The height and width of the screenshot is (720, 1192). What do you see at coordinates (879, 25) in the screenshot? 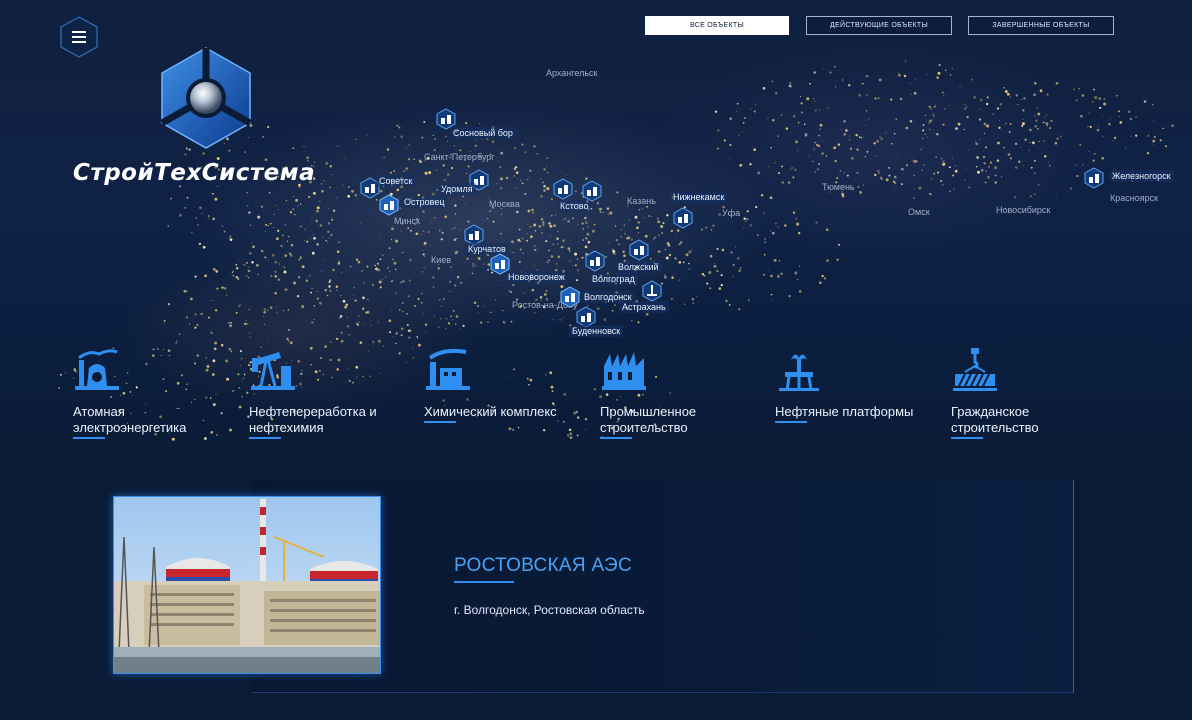
I see `filter-active-objects-button: ДЕЙСТВУЮЩИЕ ОБЪЕКТЫ` at bounding box center [879, 25].